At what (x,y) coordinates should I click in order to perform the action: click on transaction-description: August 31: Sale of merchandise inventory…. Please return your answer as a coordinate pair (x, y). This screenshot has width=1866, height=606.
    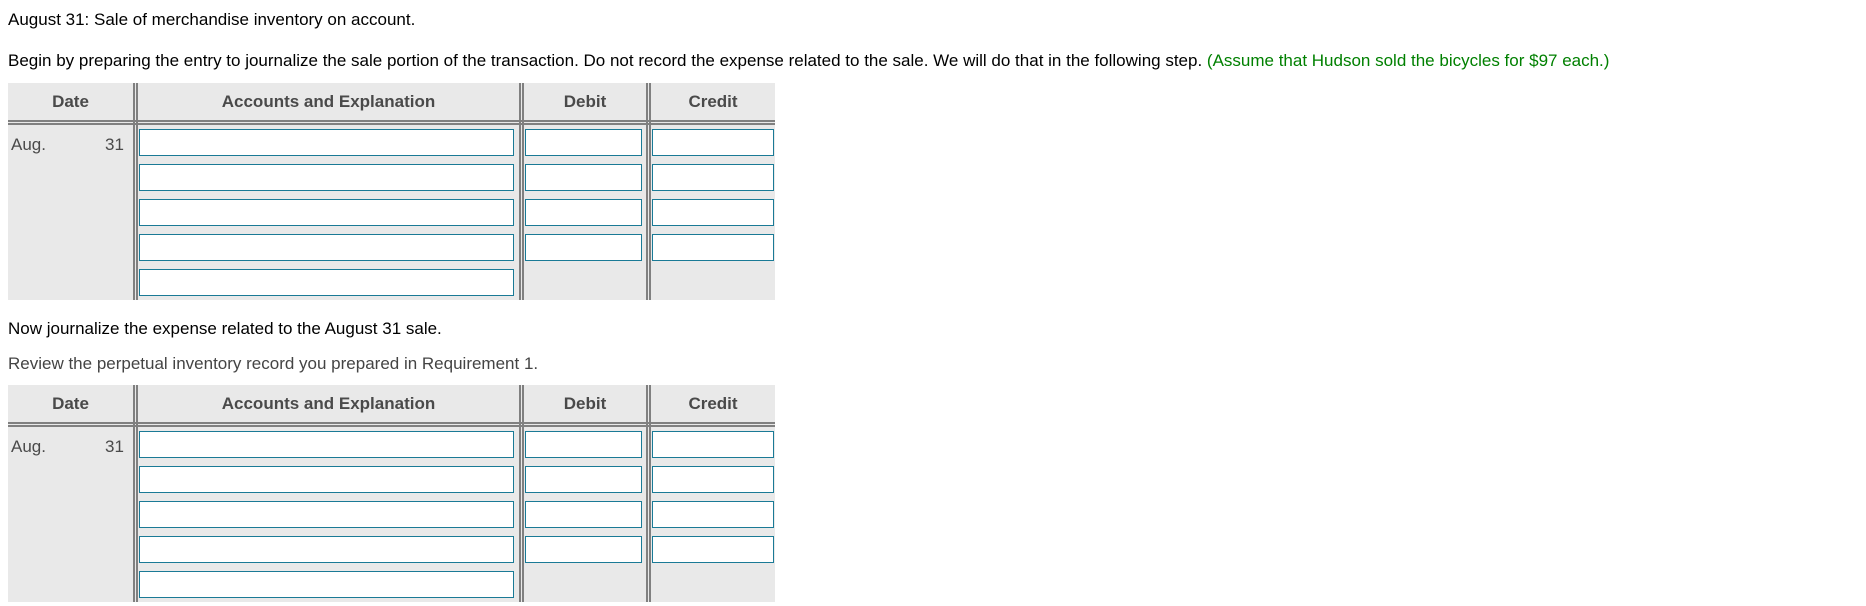
    Looking at the image, I should click on (212, 19).